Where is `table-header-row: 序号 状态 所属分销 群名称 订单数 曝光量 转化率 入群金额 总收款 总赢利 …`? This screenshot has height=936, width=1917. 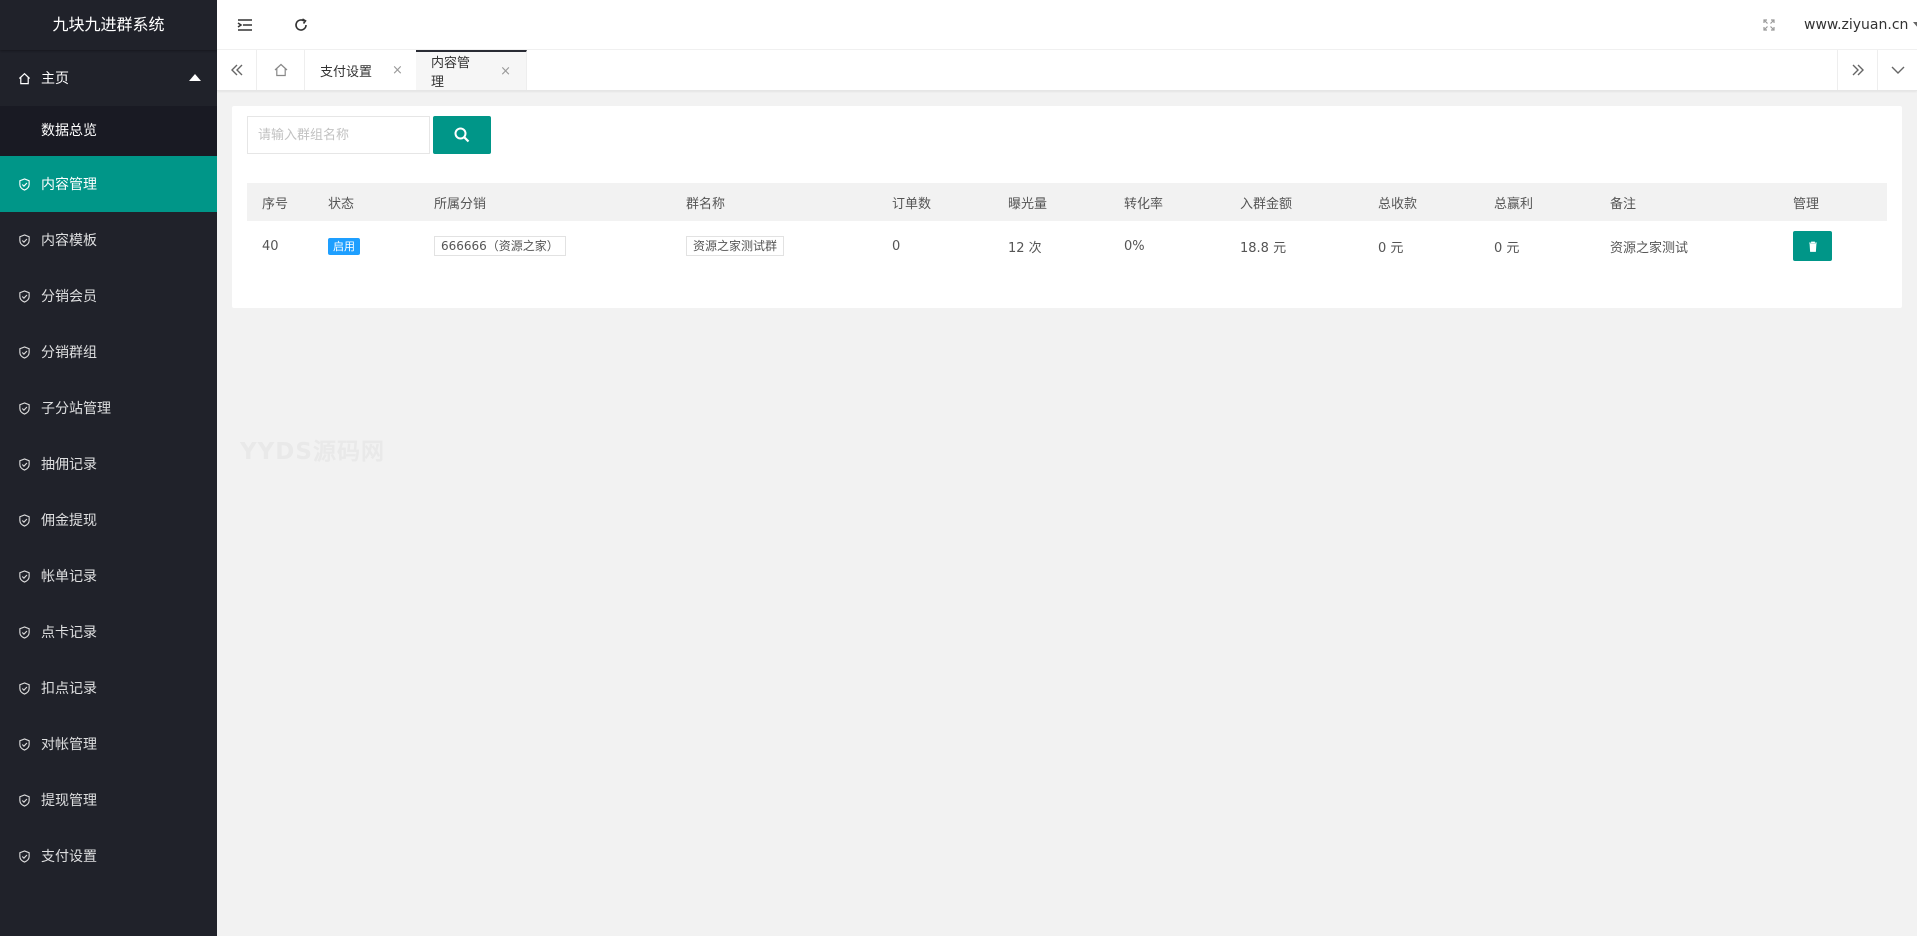 table-header-row: 序号 状态 所属分销 群名称 订单数 曝光量 转化率 入群金额 总收款 总赢利 … is located at coordinates (1067, 202).